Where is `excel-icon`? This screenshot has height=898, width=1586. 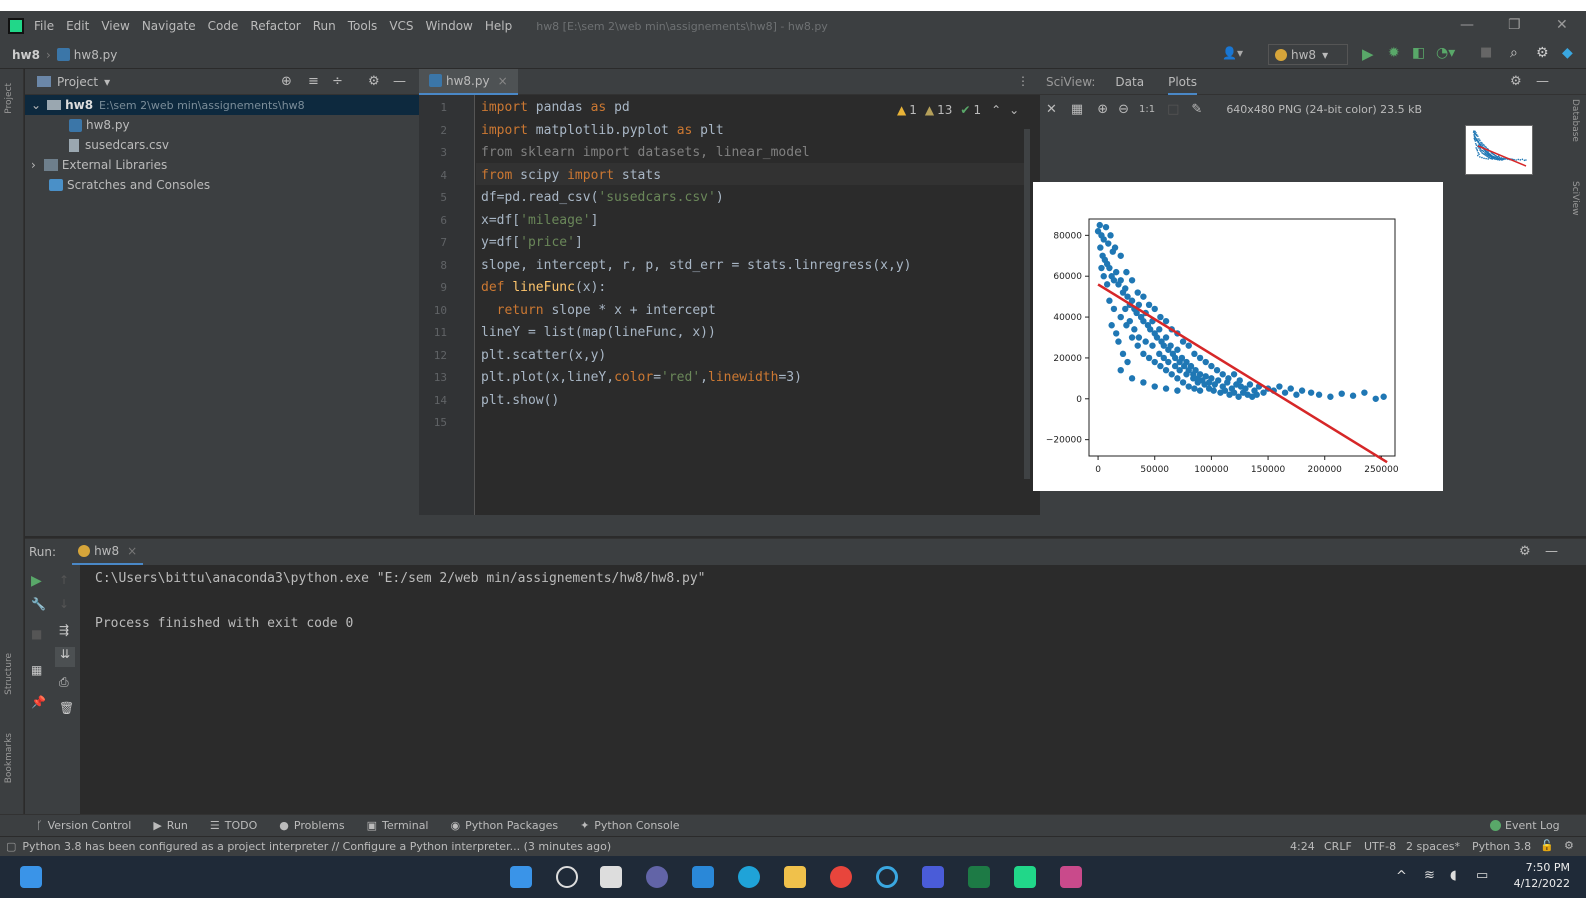 excel-icon is located at coordinates (979, 877).